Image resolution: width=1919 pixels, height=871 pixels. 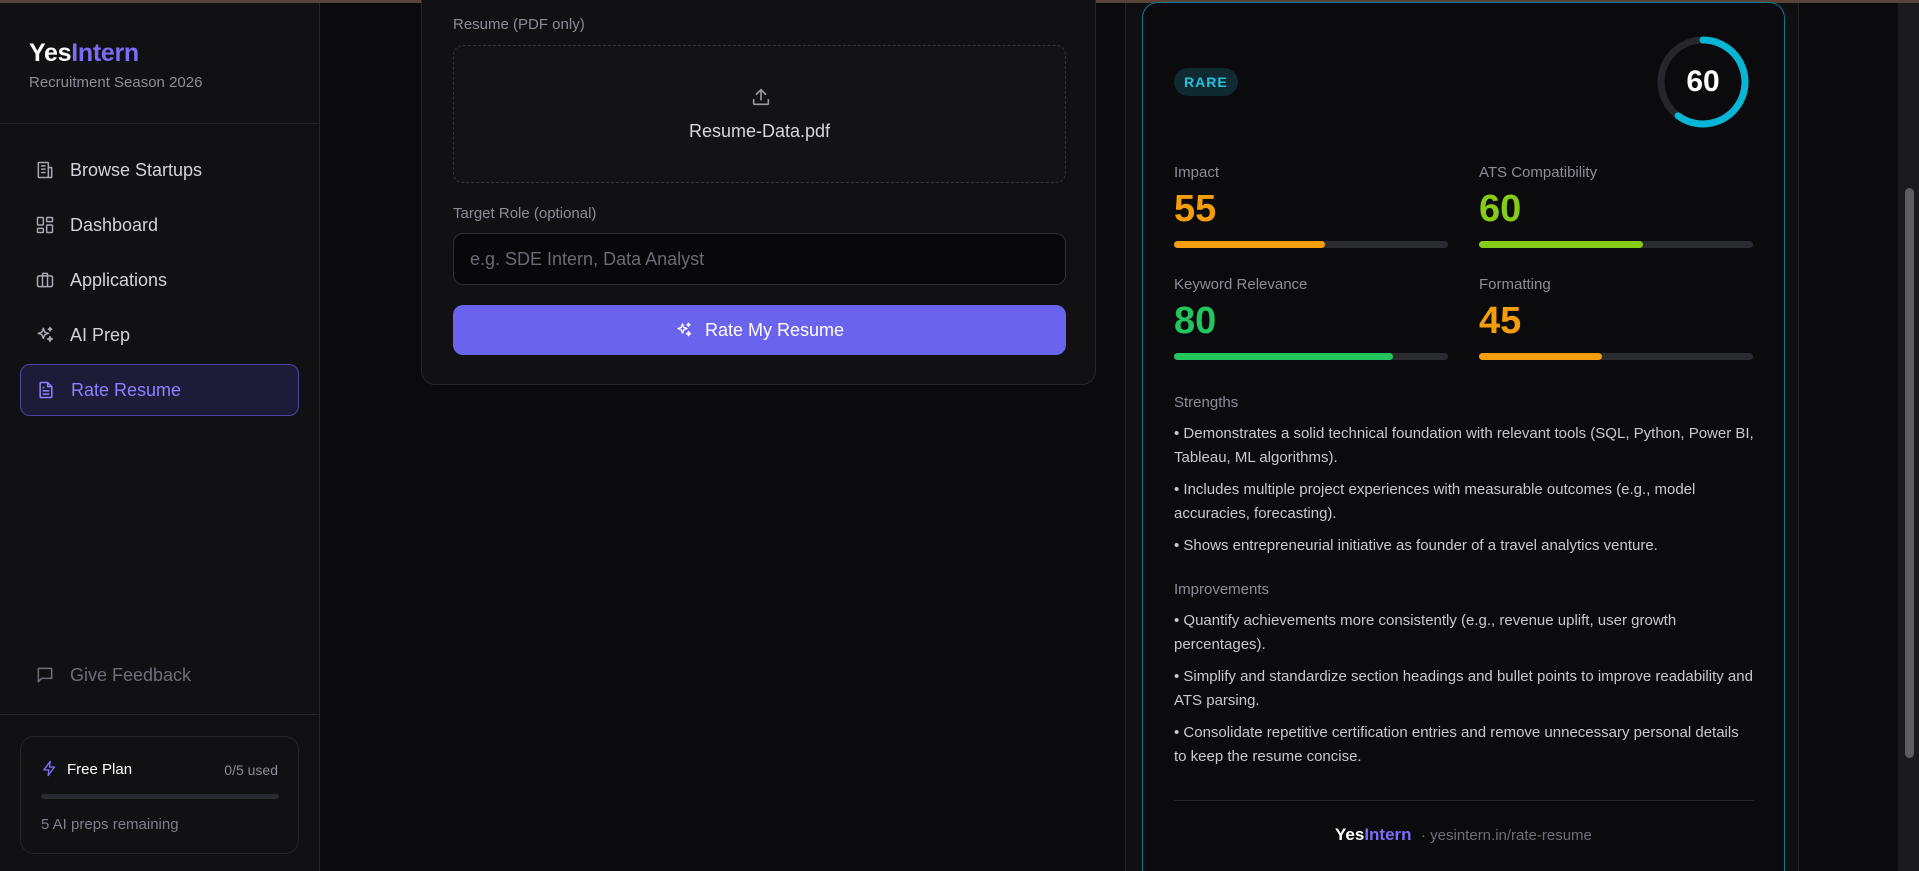 What do you see at coordinates (110, 824) in the screenshot?
I see `plan-remaining: 5 AI preps remaining` at bounding box center [110, 824].